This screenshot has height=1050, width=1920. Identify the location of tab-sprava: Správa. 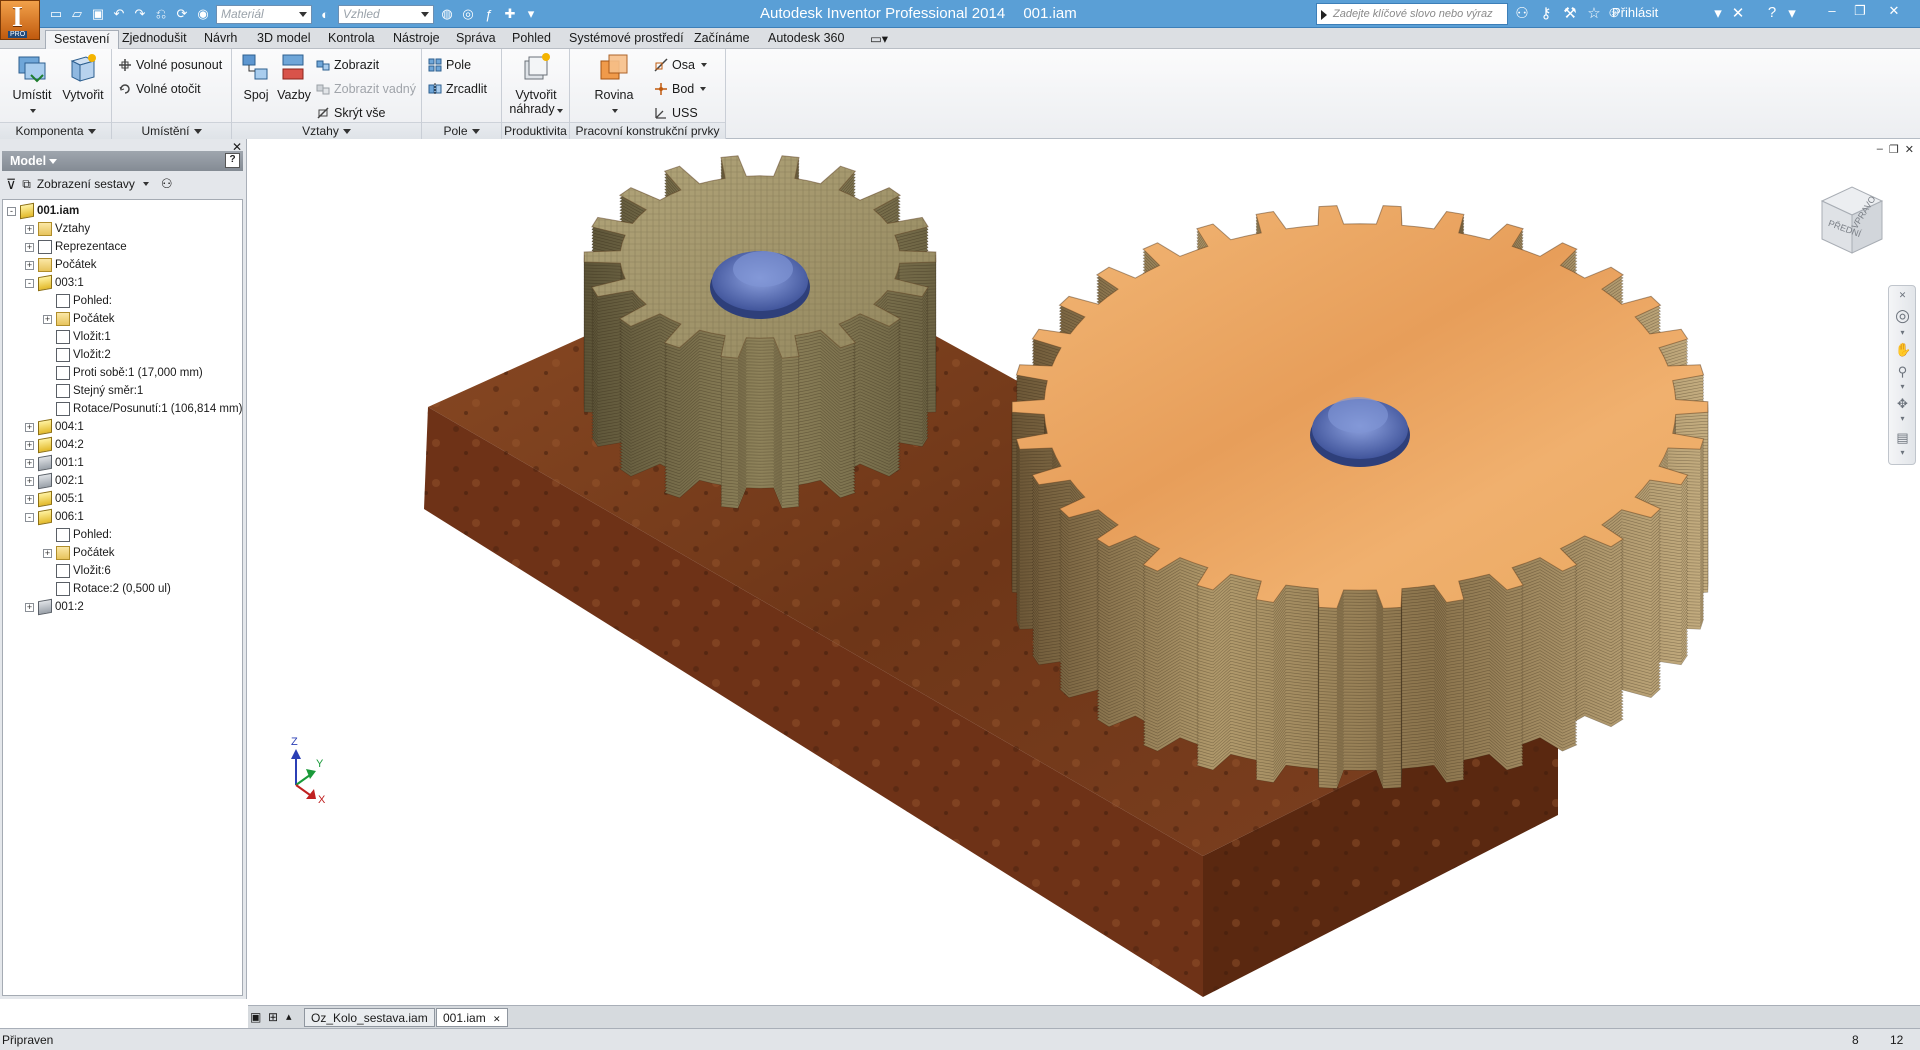
(476, 39).